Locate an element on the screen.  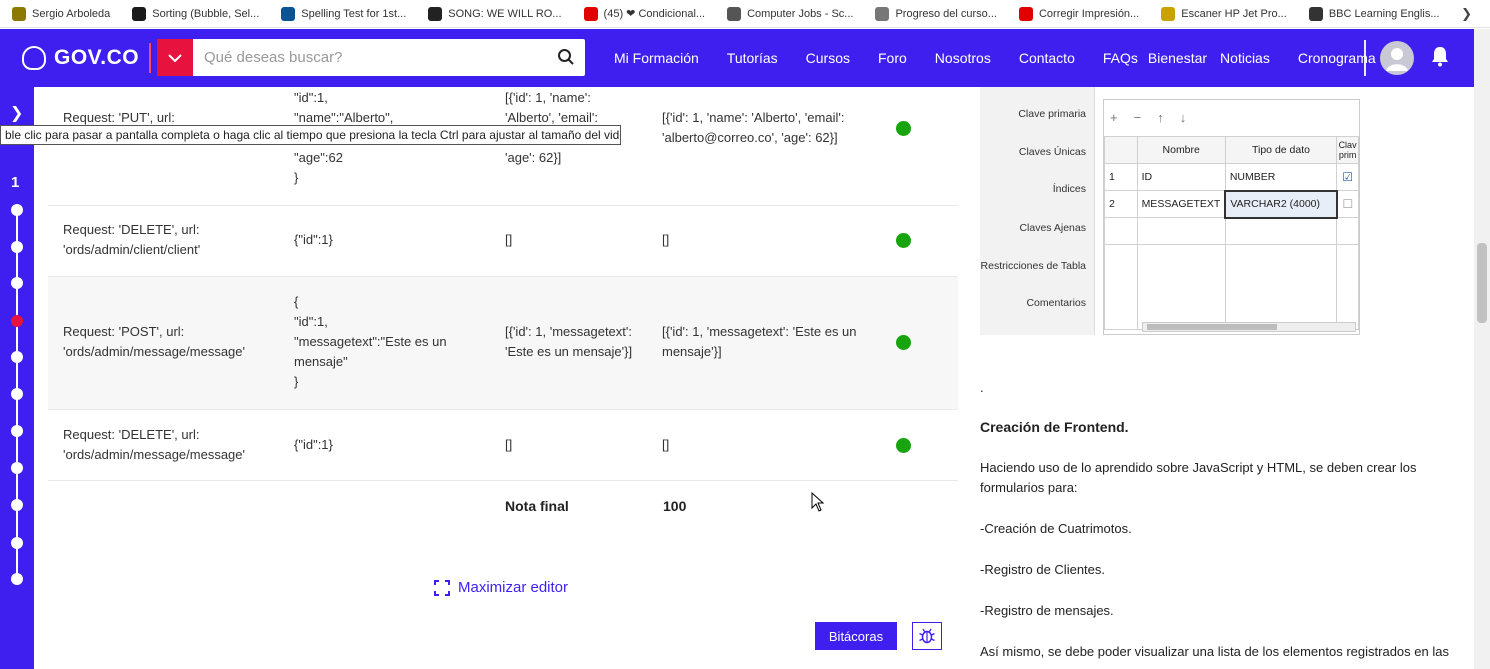
nav-tutorias: Tutorías is located at coordinates (752, 58).